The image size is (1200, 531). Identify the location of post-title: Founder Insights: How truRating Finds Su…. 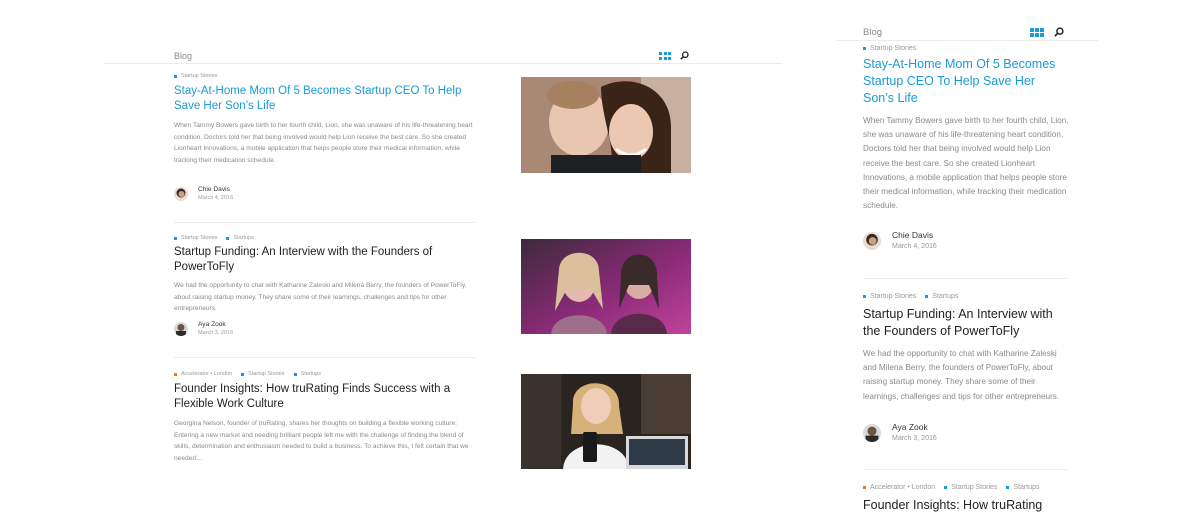
(326, 397).